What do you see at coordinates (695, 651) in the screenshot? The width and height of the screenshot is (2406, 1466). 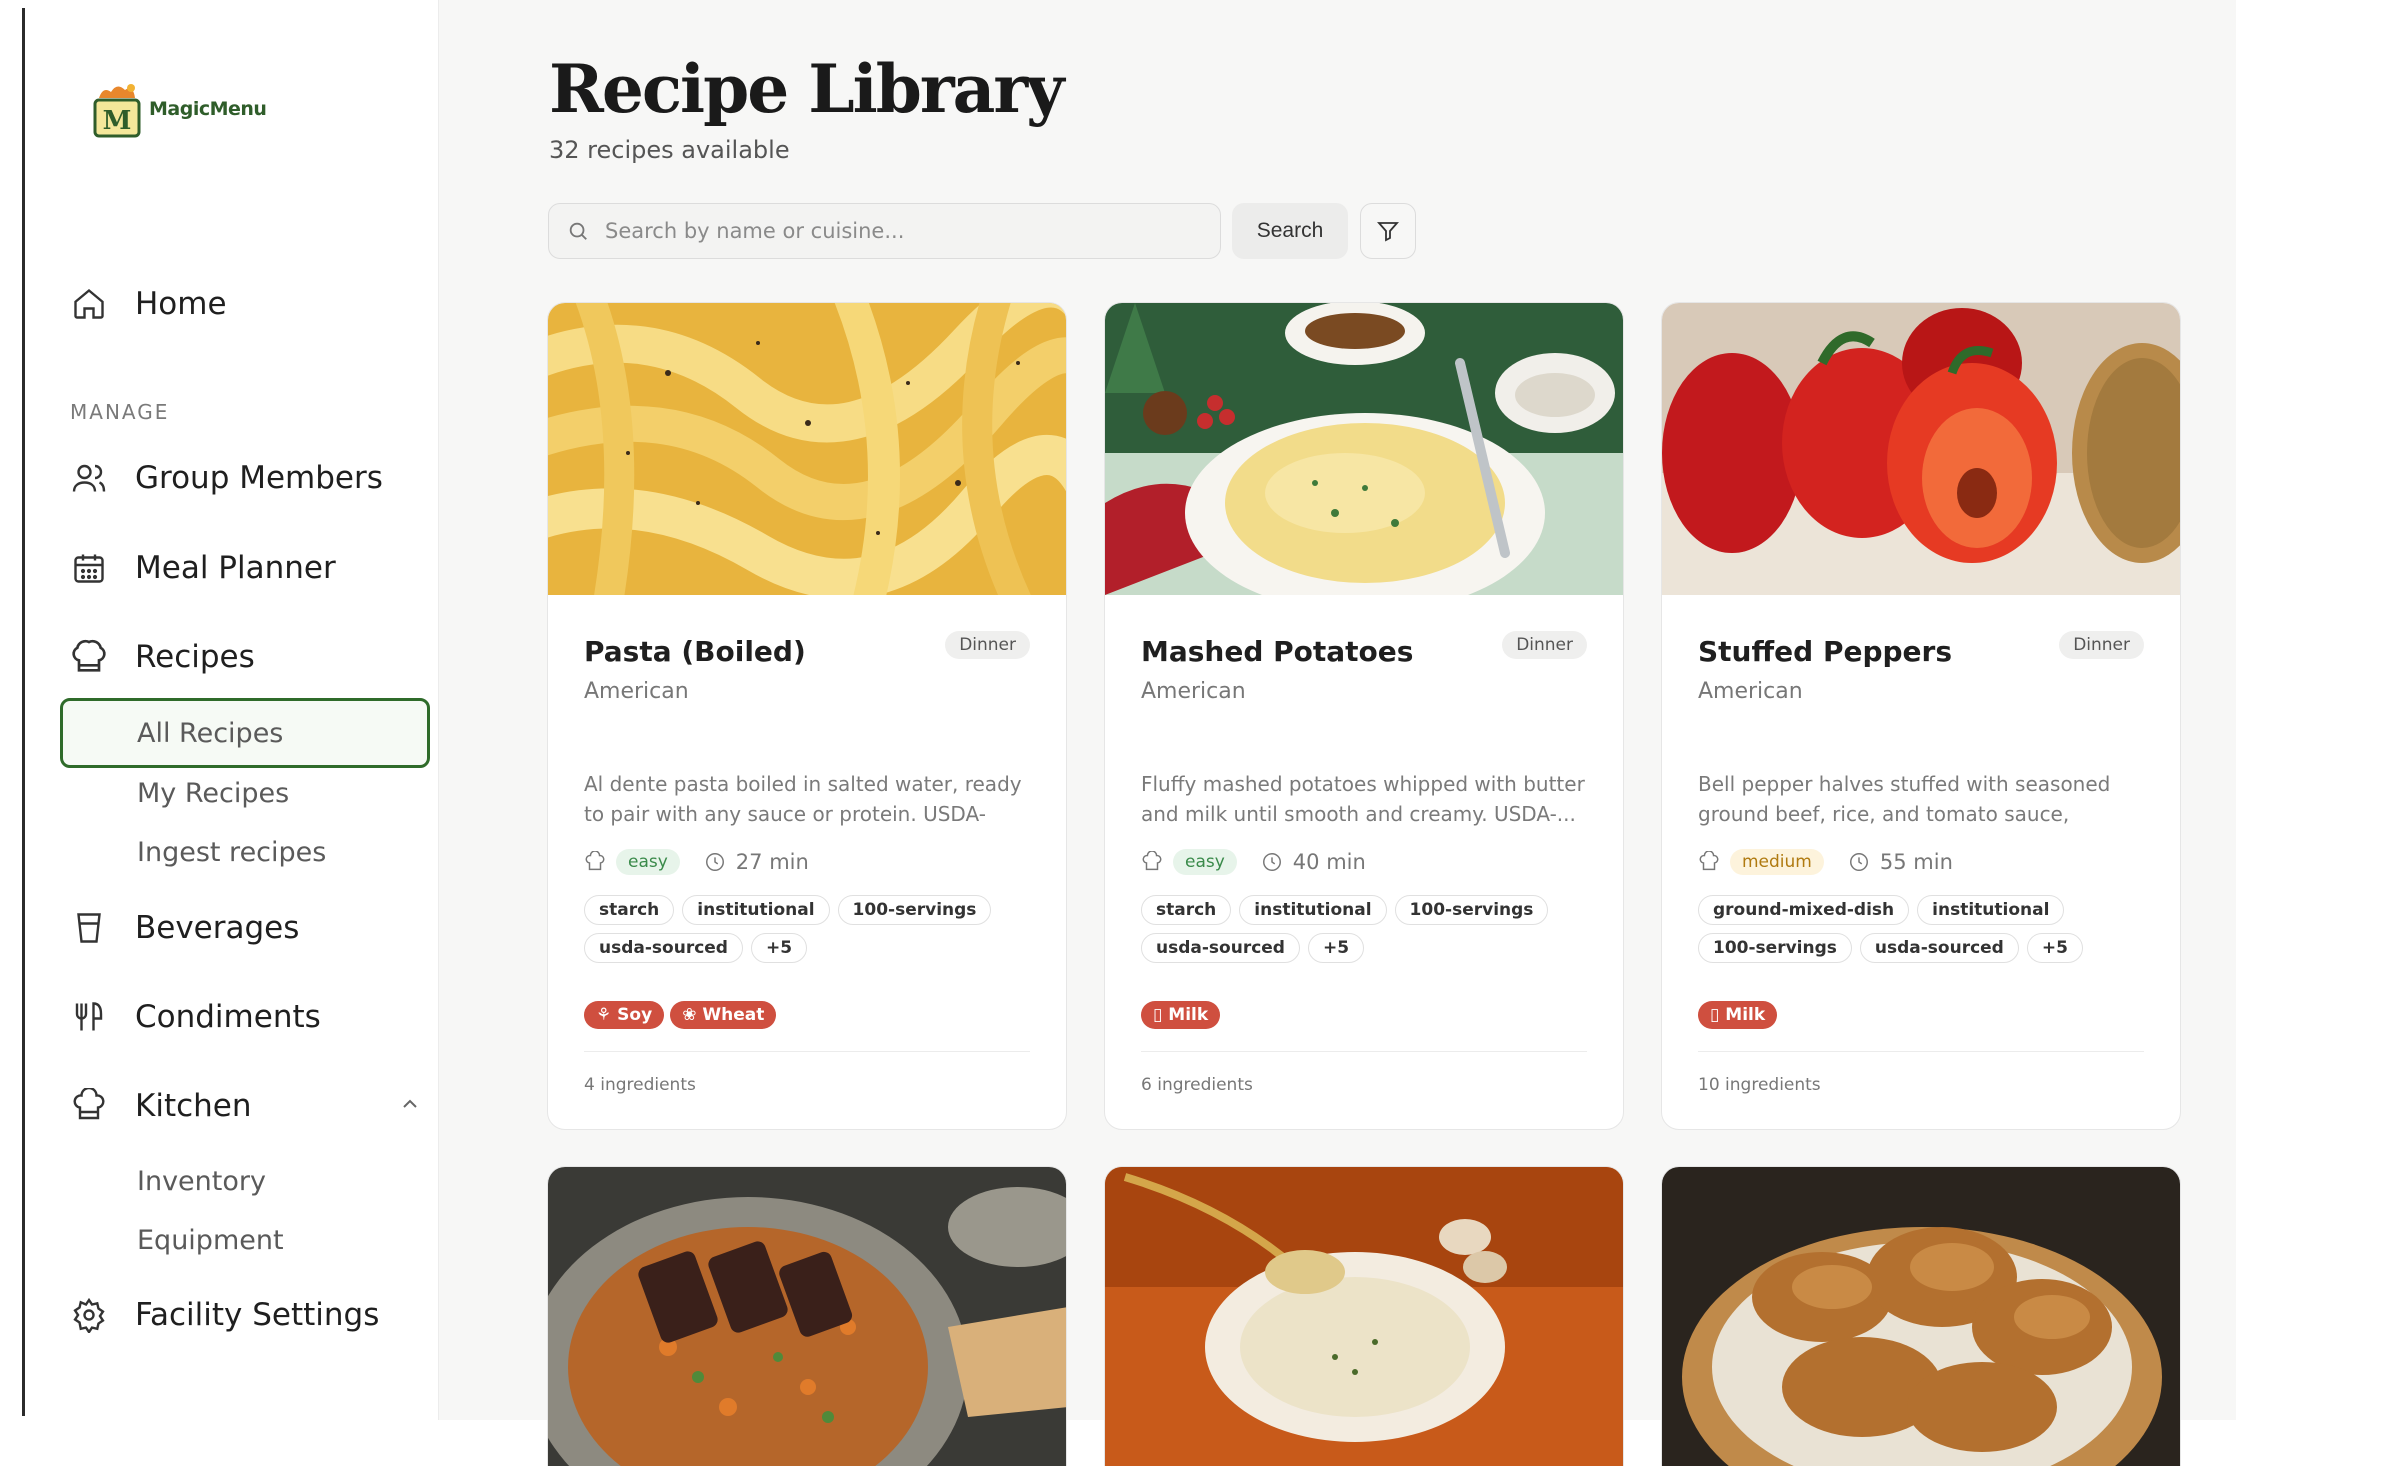 I see `recipe-title: Pasta (Boiled)` at bounding box center [695, 651].